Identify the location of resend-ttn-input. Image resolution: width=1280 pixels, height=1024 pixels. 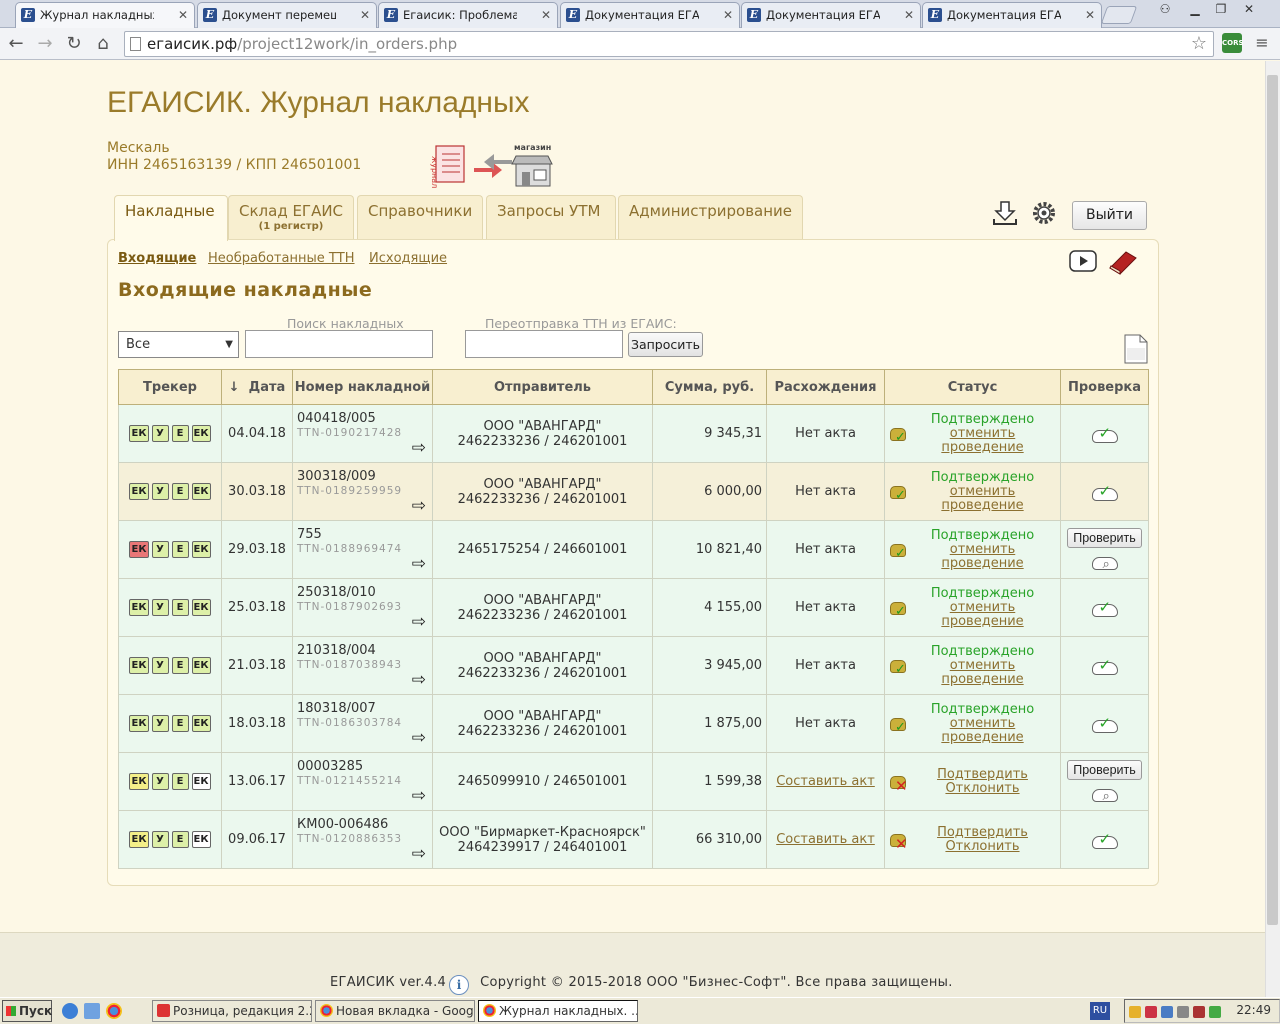
(544, 344).